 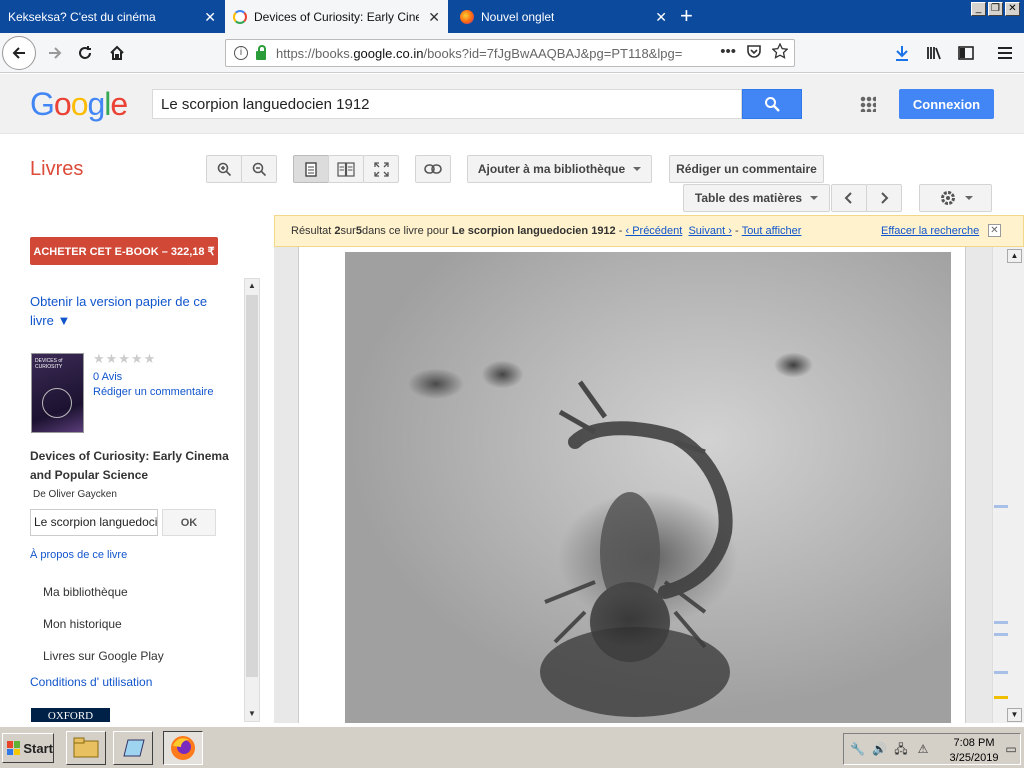 What do you see at coordinates (849, 198) in the screenshot?
I see `previous-page-button` at bounding box center [849, 198].